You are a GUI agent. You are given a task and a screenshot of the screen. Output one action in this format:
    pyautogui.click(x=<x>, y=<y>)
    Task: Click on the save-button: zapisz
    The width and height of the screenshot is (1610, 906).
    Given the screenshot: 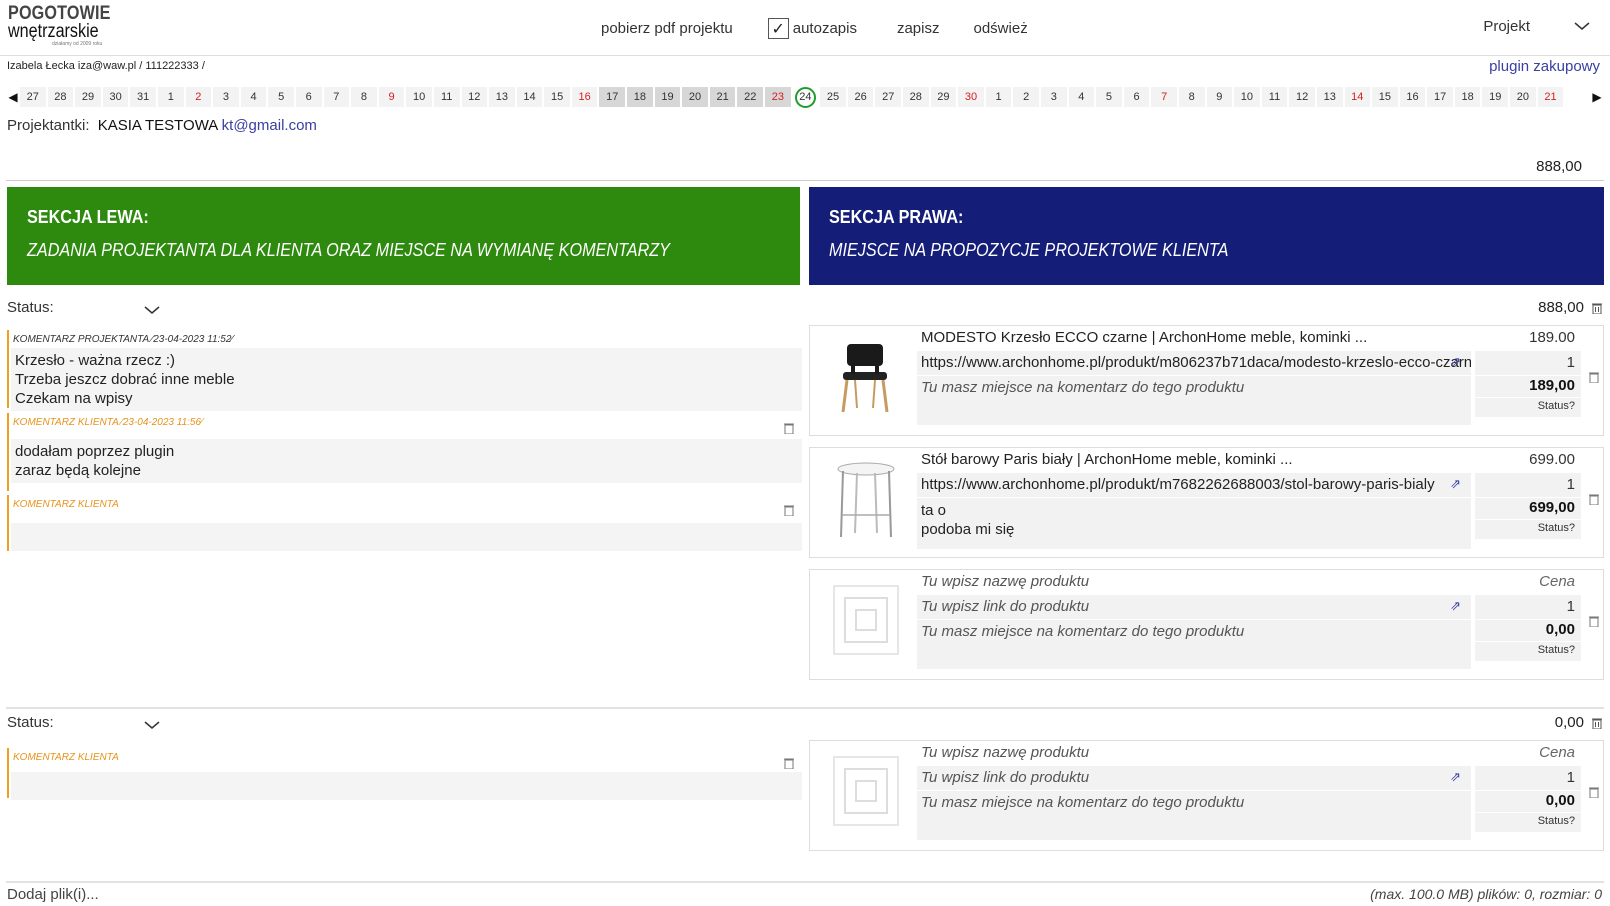 What is the action you would take?
    pyautogui.click(x=918, y=28)
    